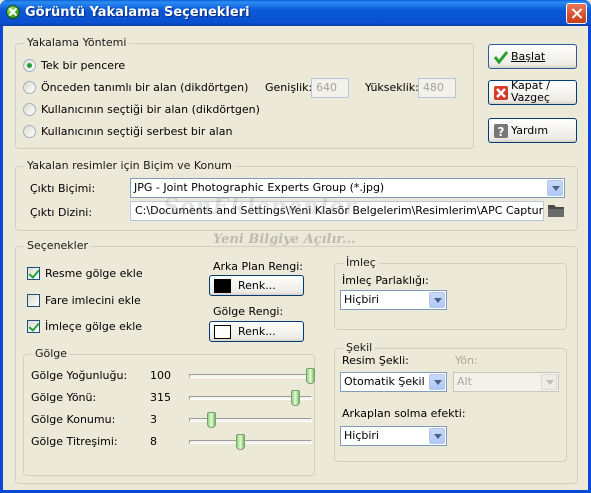  What do you see at coordinates (79, 375) in the screenshot?
I see `shadow-slider-label: Gölge Yoğunluğu:` at bounding box center [79, 375].